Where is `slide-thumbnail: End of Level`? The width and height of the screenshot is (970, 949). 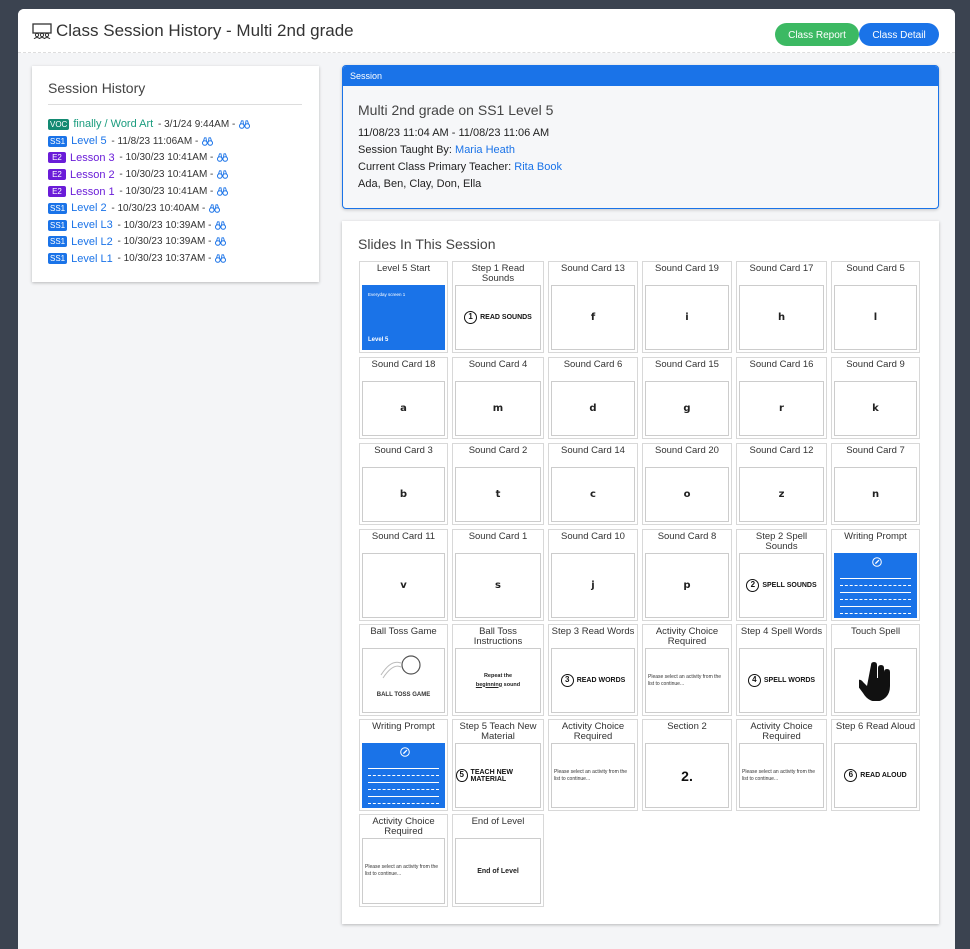
slide-thumbnail: End of Level is located at coordinates (498, 871).